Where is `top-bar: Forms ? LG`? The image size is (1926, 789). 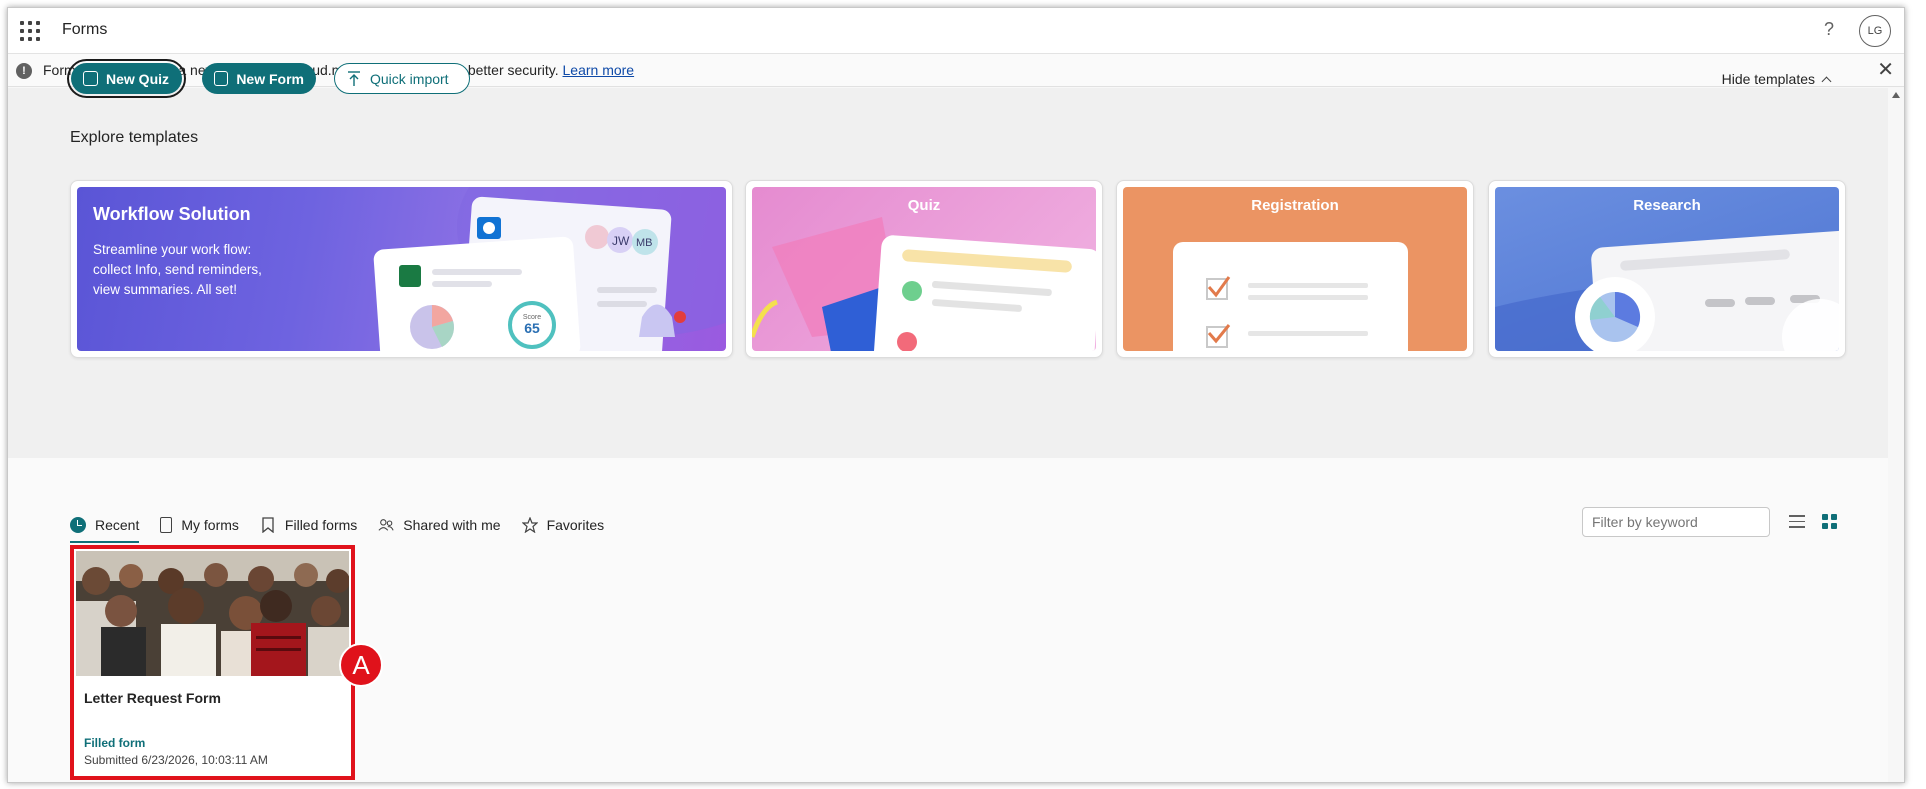 top-bar: Forms ? LG is located at coordinates (956, 31).